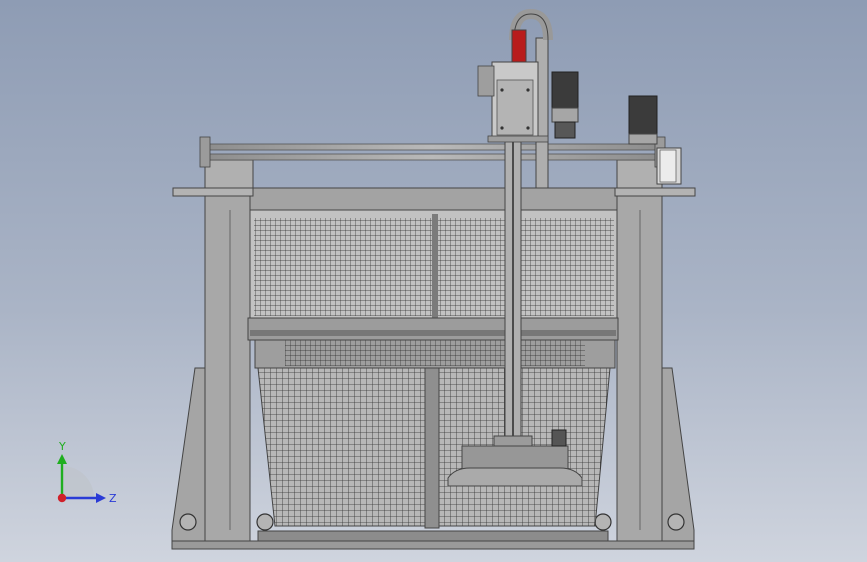  I want to click on linear-guide-rails, so click(432, 152).